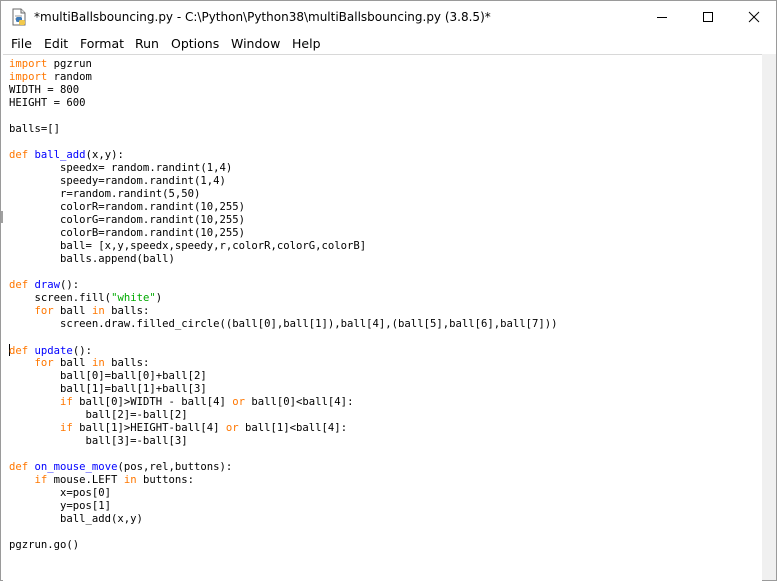 Image resolution: width=777 pixels, height=581 pixels. Describe the element at coordinates (283, 103) in the screenshot. I see `code-line: HEIGHT = 600` at that location.